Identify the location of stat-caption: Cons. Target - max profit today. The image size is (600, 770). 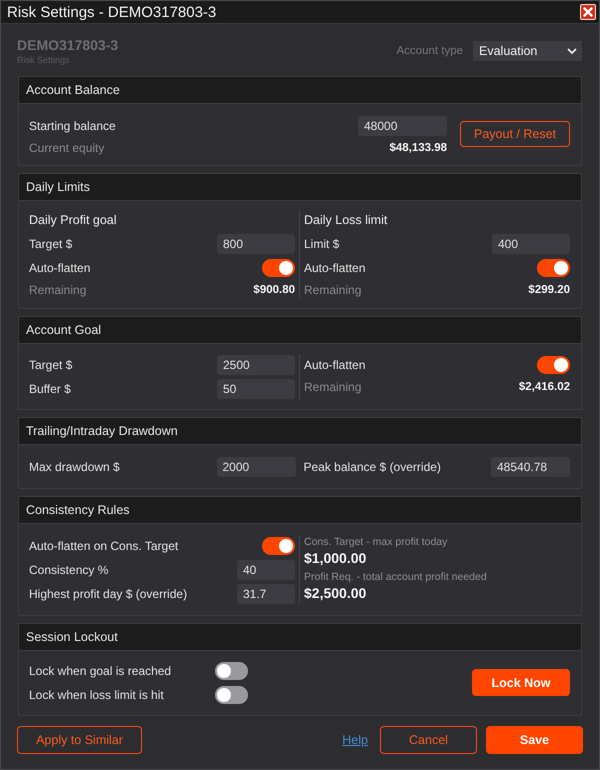
(376, 542).